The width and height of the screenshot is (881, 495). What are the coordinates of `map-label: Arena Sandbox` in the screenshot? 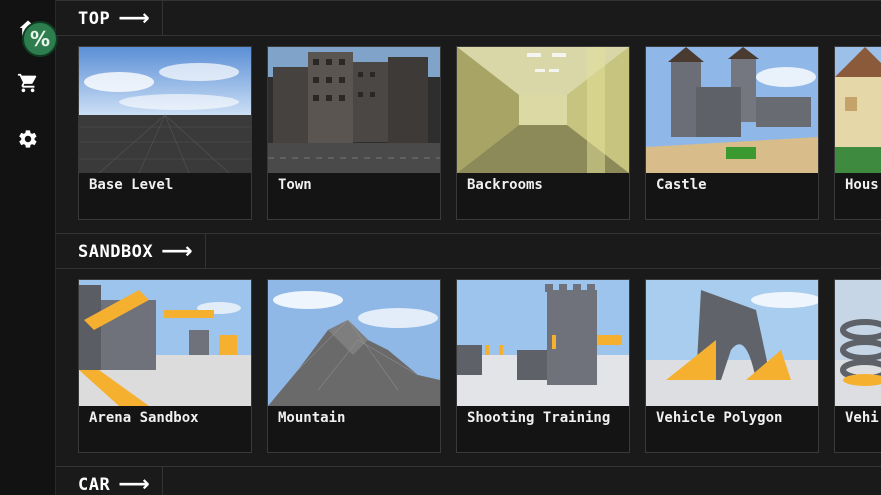 It's located at (144, 418).